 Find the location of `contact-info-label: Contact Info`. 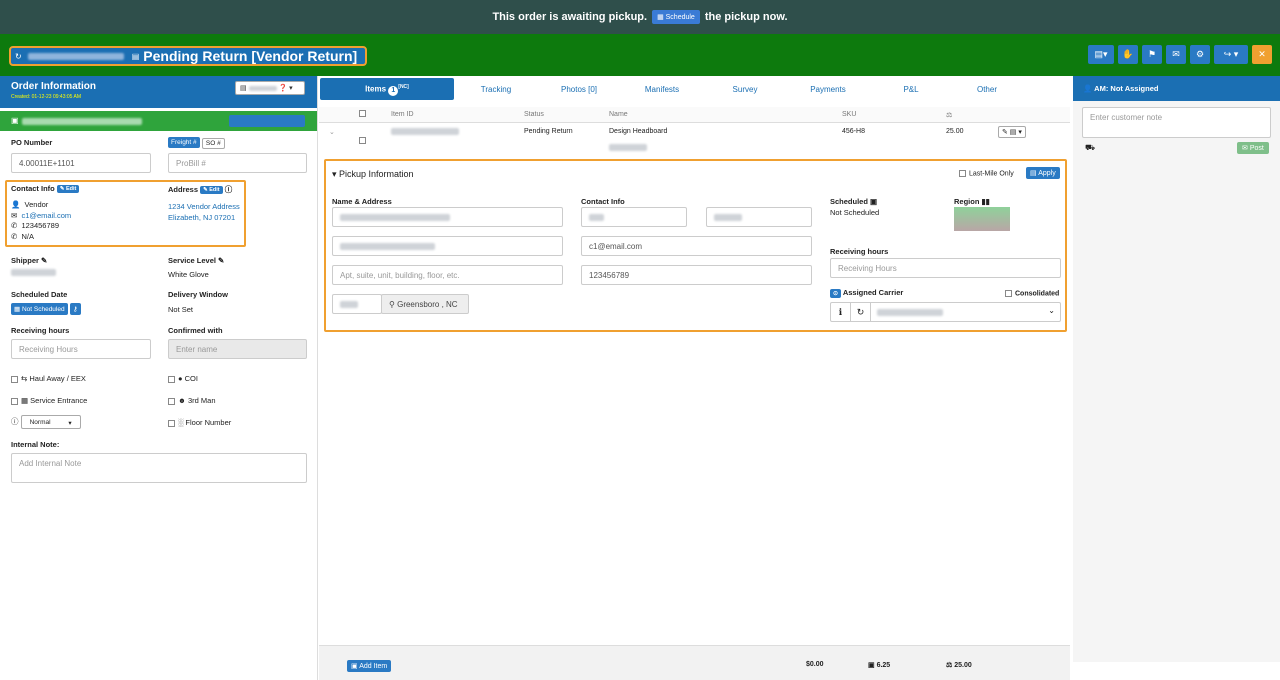

contact-info-label: Contact Info is located at coordinates (603, 201).